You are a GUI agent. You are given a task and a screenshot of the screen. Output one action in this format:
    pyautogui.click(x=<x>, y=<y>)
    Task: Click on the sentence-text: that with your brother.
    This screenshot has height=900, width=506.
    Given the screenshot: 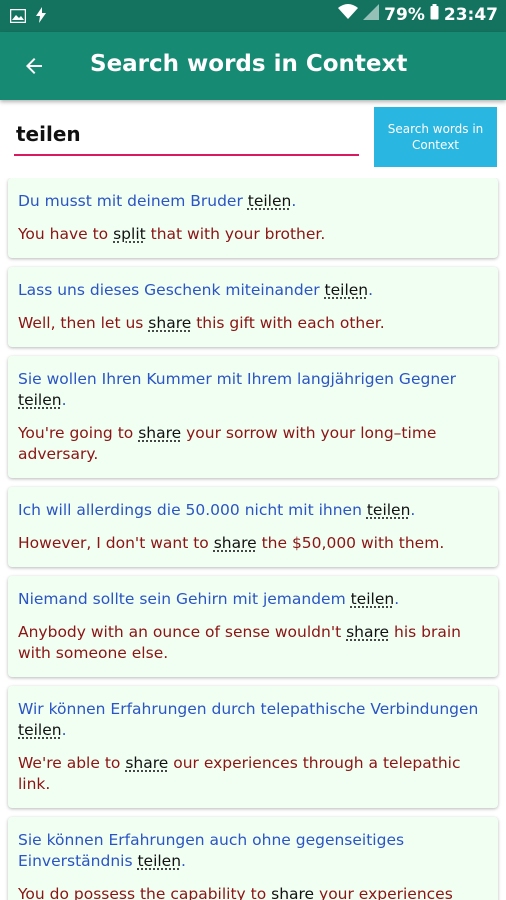 What is the action you would take?
    pyautogui.click(x=235, y=234)
    